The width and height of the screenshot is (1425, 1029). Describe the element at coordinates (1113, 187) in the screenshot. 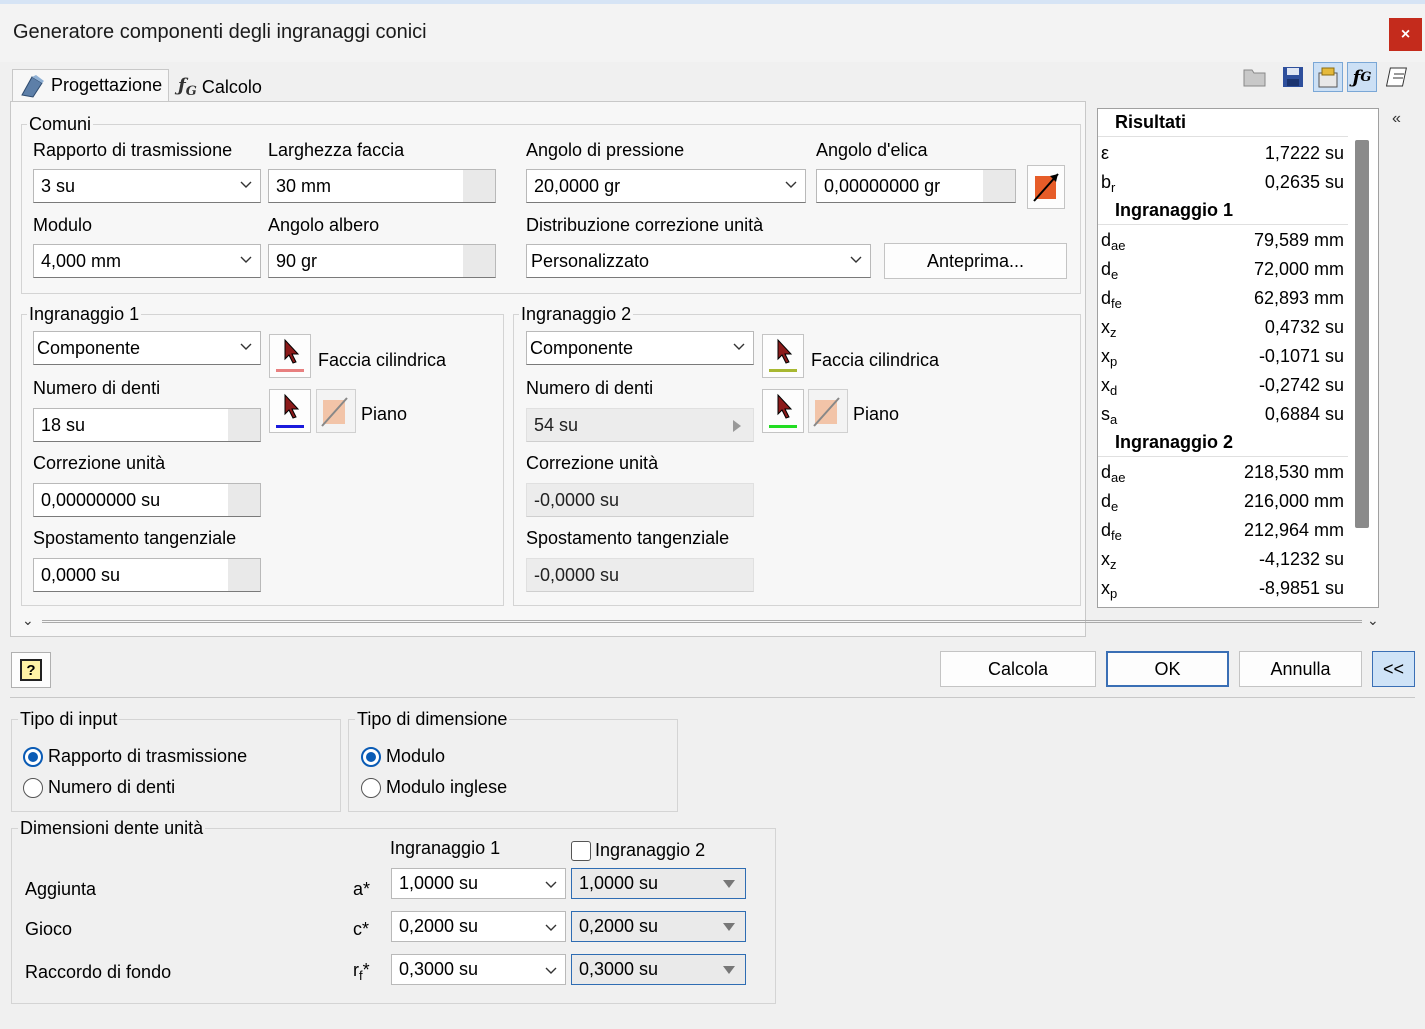

I see `result-subscript: r` at that location.